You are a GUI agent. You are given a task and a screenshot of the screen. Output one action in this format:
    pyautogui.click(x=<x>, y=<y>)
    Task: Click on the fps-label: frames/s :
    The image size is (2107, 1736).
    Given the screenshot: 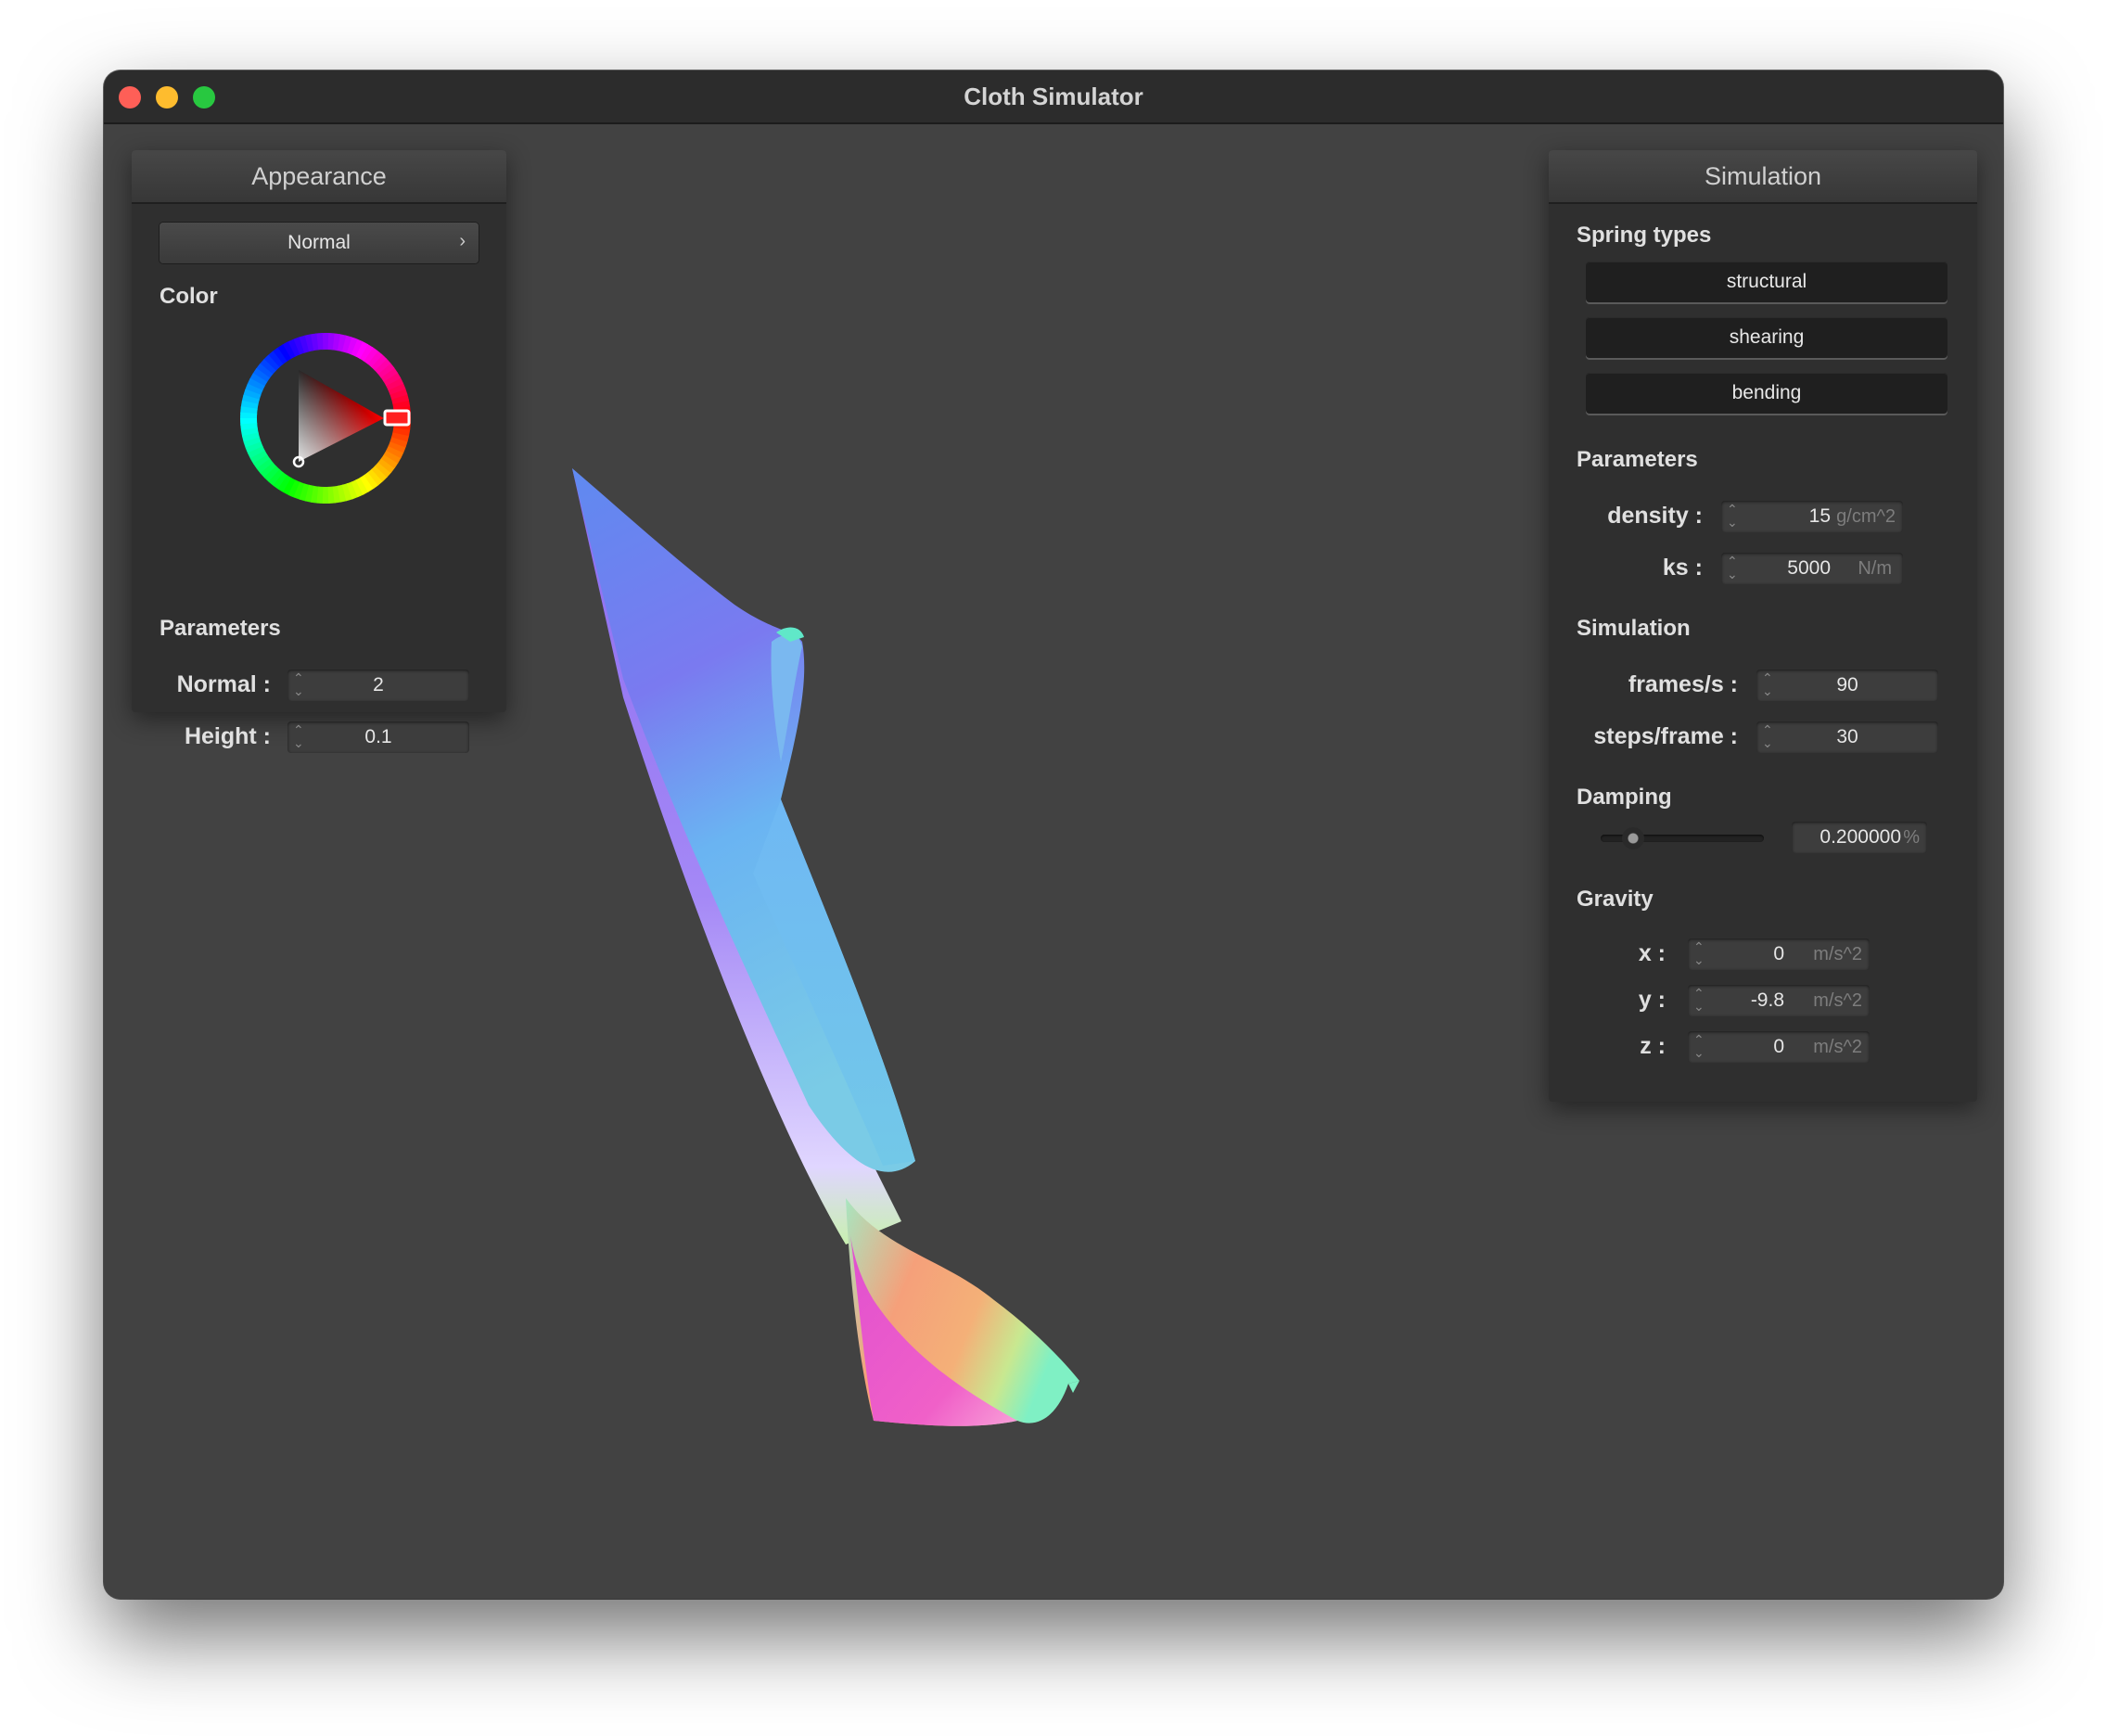 What is the action you would take?
    pyautogui.click(x=1683, y=684)
    